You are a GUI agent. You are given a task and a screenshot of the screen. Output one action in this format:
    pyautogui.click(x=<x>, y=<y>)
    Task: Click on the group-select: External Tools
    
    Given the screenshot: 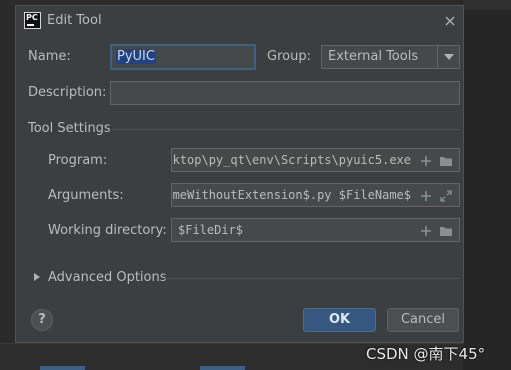 What is the action you would take?
    pyautogui.click(x=390, y=57)
    